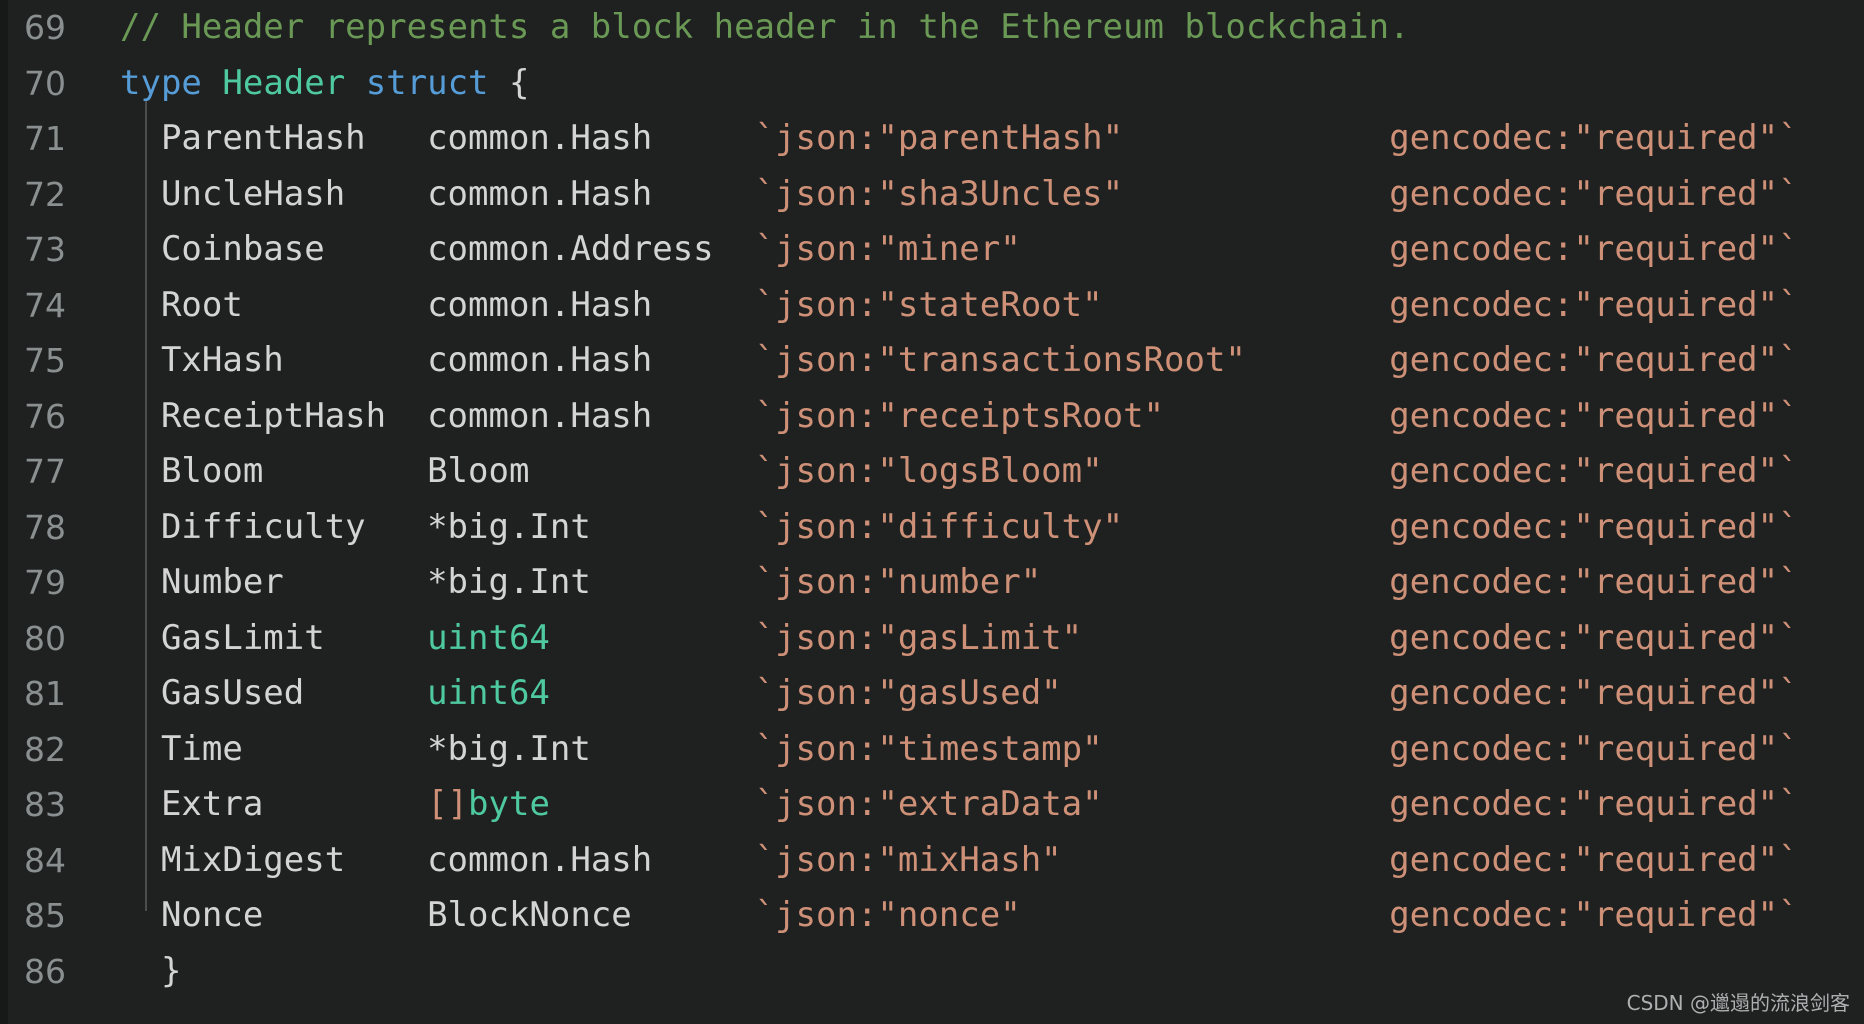  I want to click on field-name: Number, so click(222, 582).